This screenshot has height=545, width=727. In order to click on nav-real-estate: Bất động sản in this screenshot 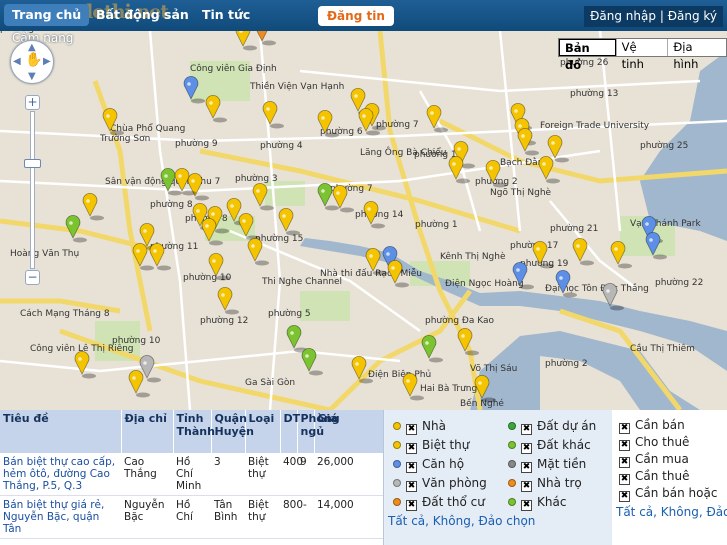, I will do `click(142, 15)`.